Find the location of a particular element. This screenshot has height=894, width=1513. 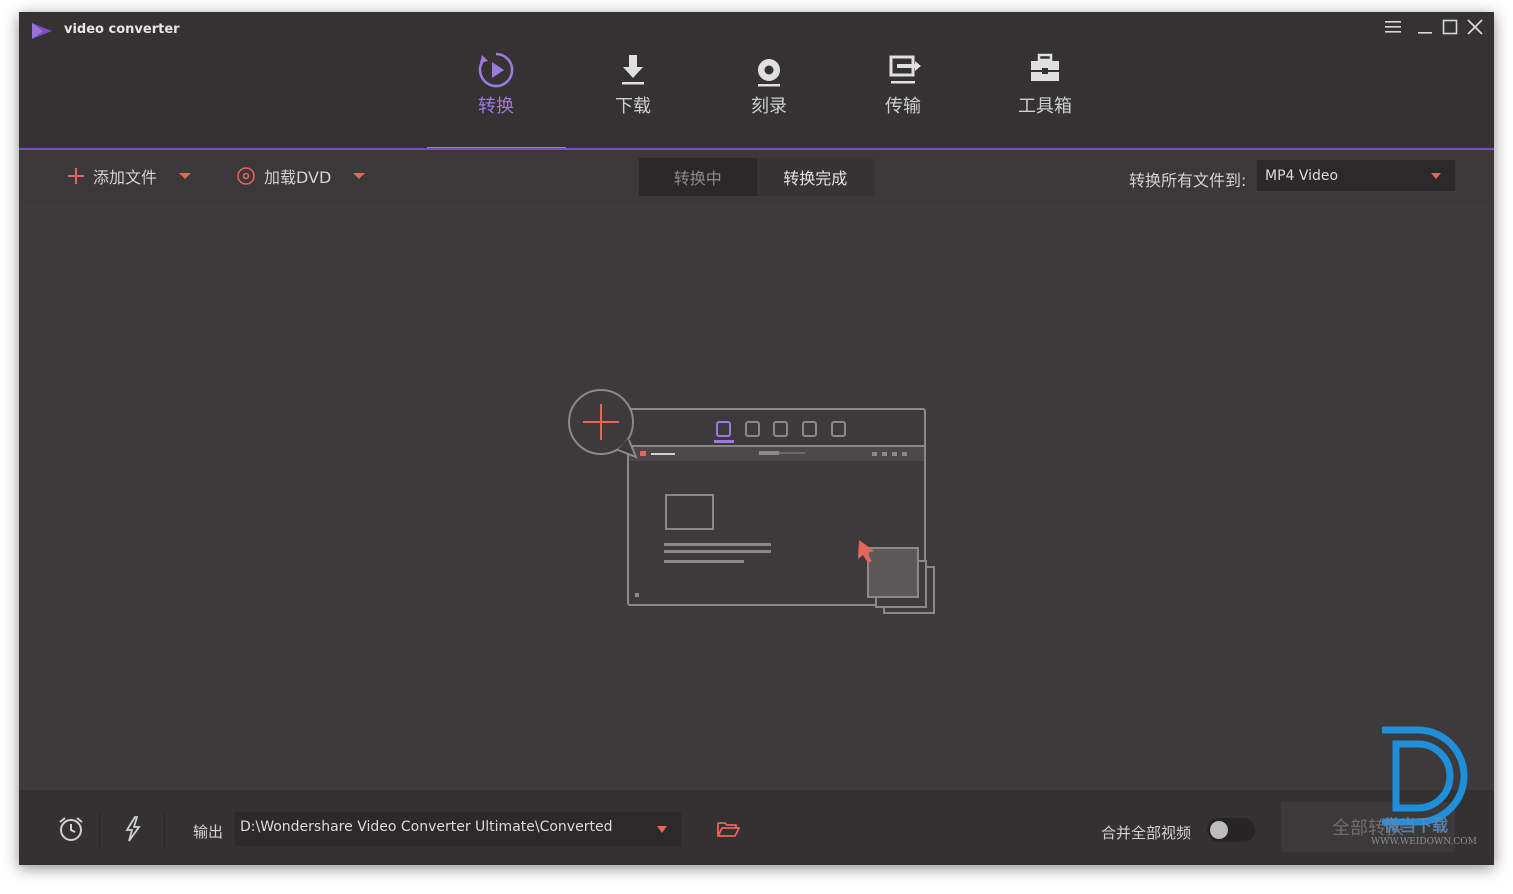

merge-all-label: 合并全部视频 is located at coordinates (1146, 833).